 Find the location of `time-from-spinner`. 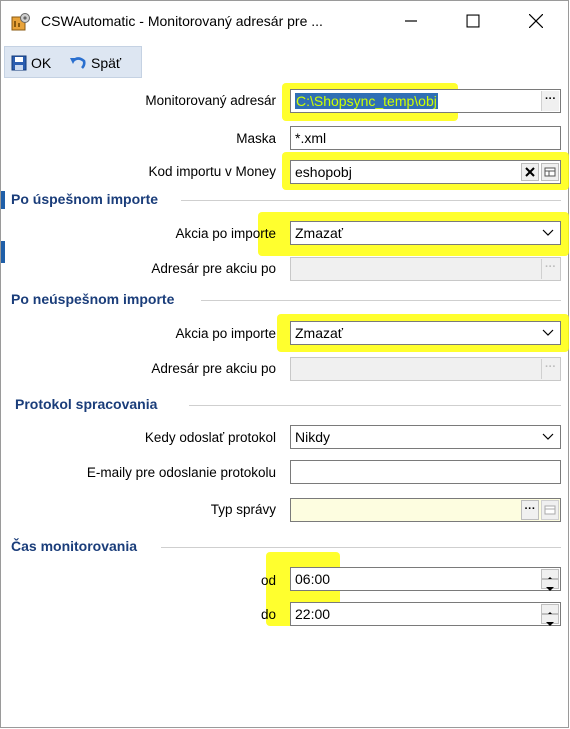

time-from-spinner is located at coordinates (550, 580).